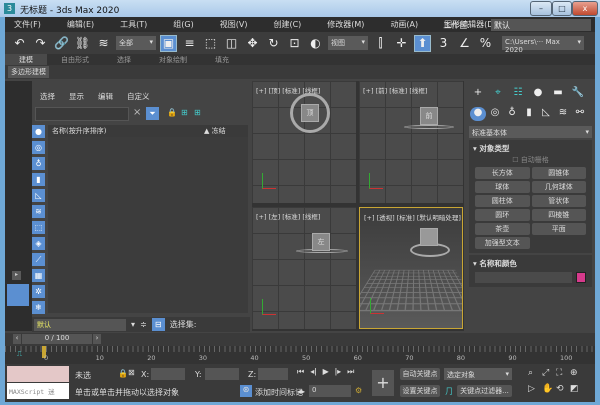 Image resolution: width=600 pixels, height=405 pixels. Describe the element at coordinates (502, 173) in the screenshot. I see `box-button: 长方体` at that location.